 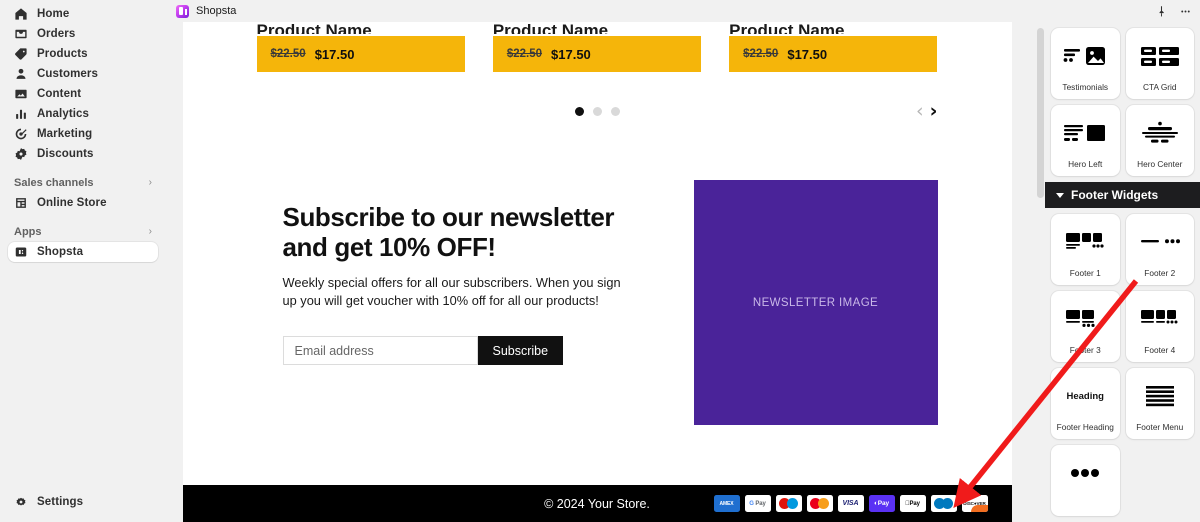 I want to click on home-icon, so click(x=21, y=14).